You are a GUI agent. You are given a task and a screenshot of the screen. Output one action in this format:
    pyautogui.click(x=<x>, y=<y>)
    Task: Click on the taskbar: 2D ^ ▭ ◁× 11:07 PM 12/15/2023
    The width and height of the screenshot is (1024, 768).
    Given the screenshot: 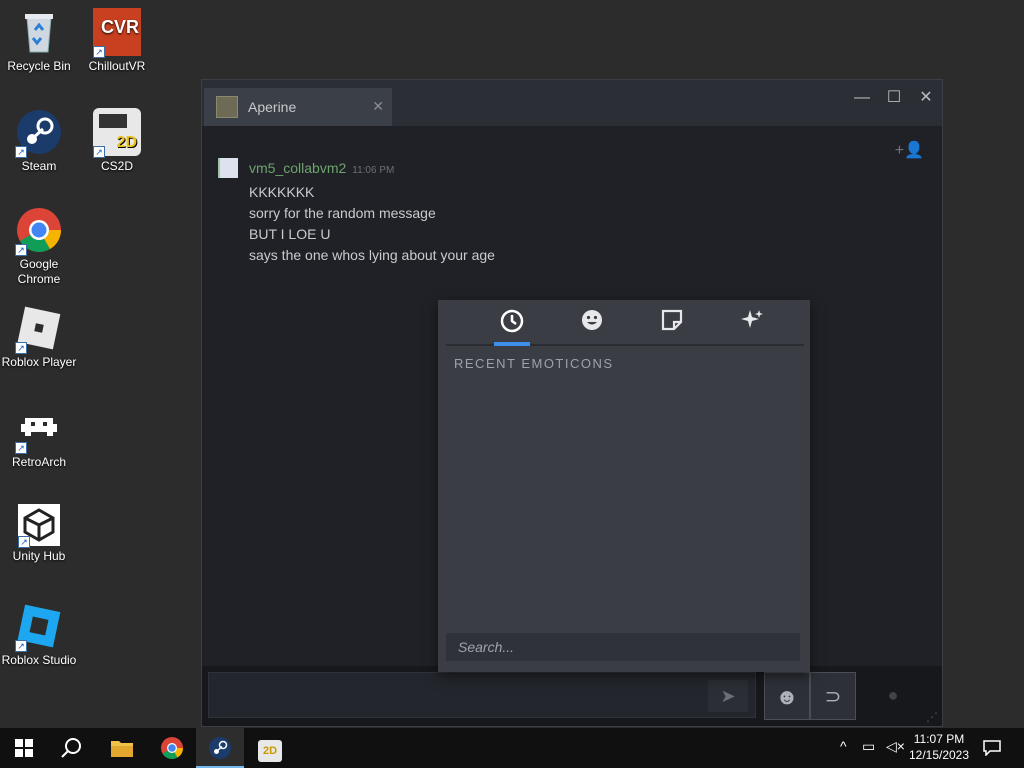 What is the action you would take?
    pyautogui.click(x=512, y=748)
    